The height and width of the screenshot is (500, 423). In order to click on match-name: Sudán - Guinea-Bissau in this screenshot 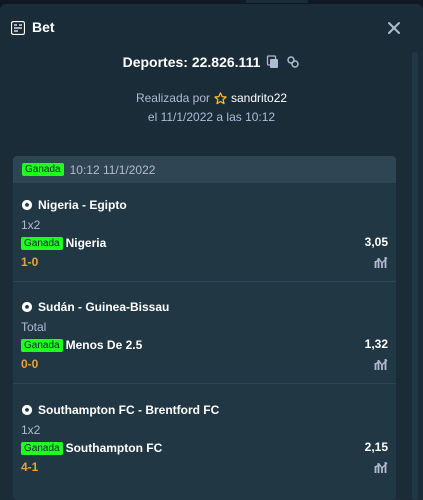, I will do `click(104, 307)`.